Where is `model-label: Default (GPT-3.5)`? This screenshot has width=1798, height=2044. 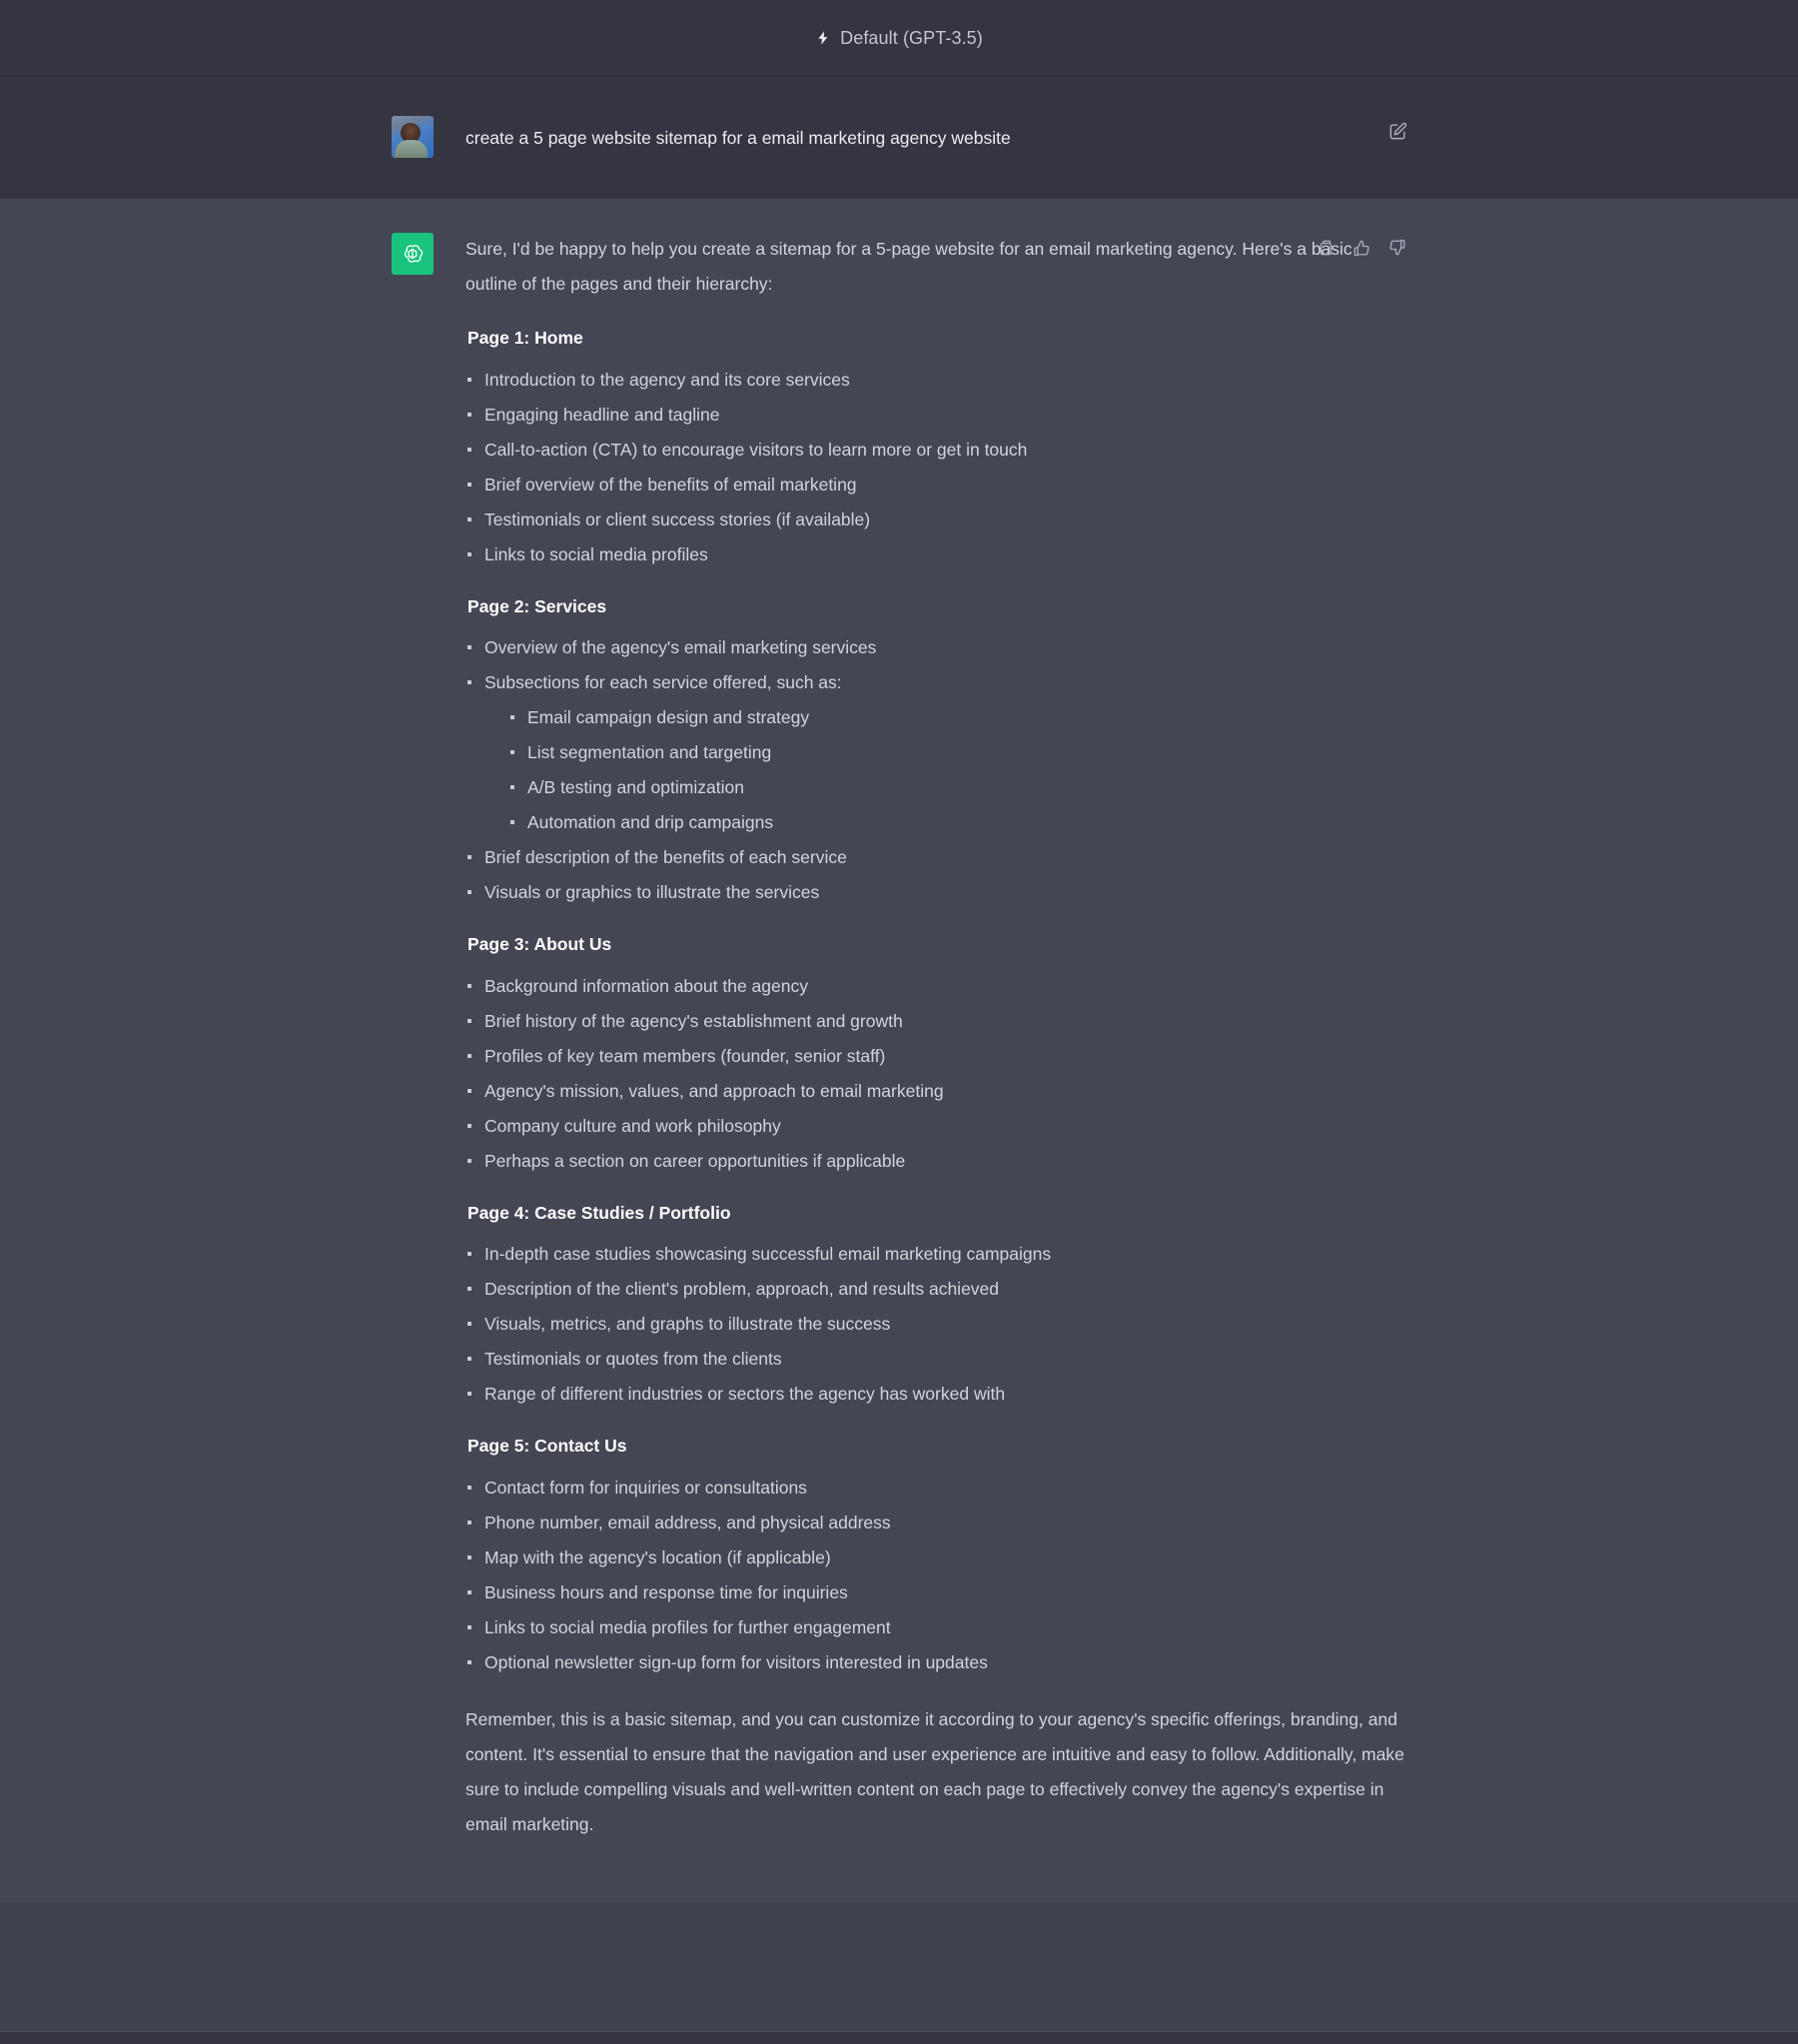 model-label: Default (GPT-3.5) is located at coordinates (911, 37).